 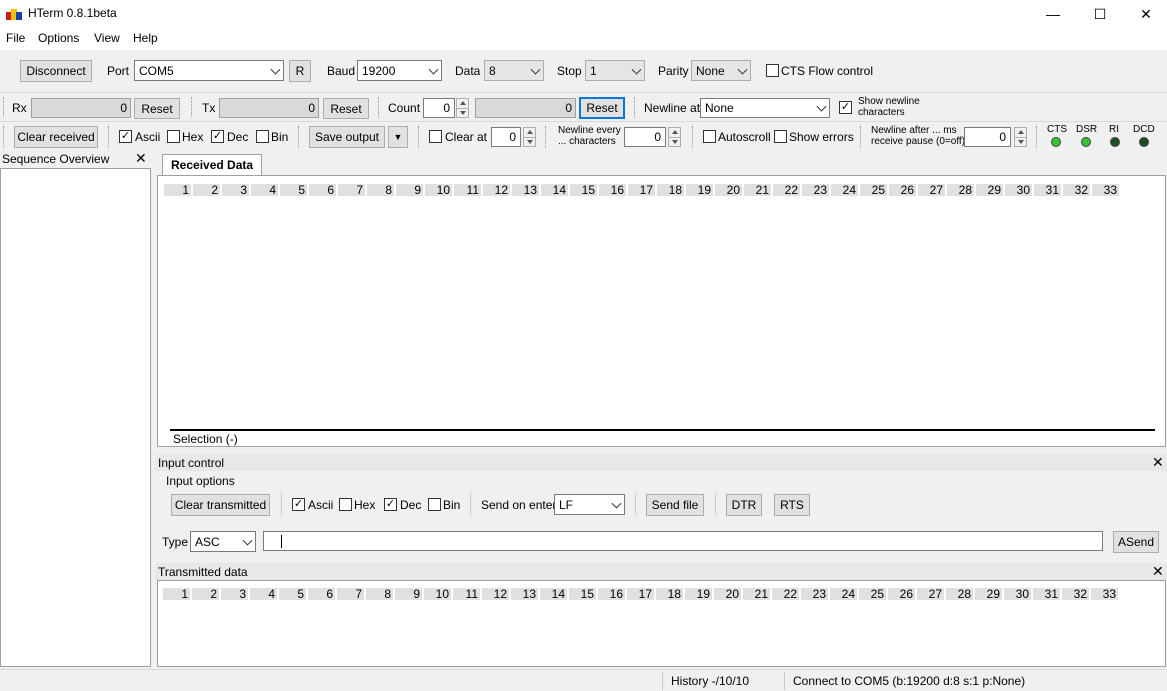 What do you see at coordinates (145, 38) in the screenshot?
I see `menu-help: Help` at bounding box center [145, 38].